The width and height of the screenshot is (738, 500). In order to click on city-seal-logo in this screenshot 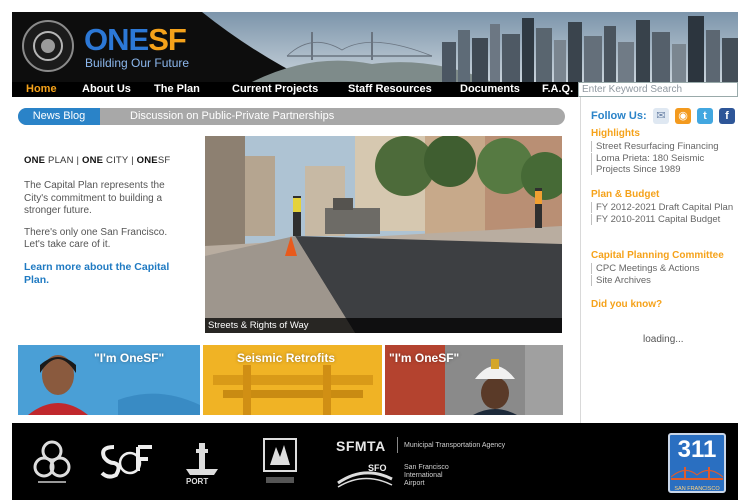, I will do `click(48, 46)`.